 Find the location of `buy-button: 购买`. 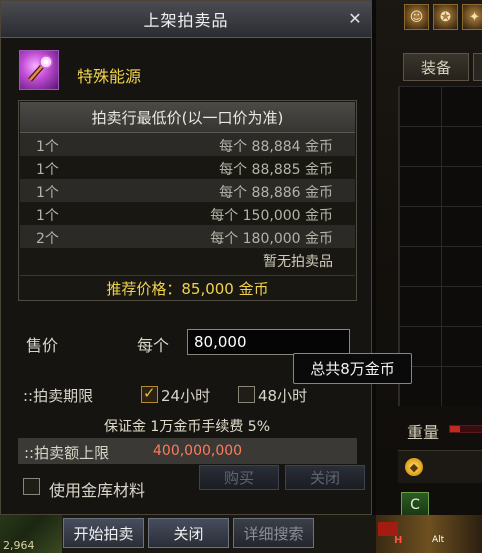

buy-button: 购买 is located at coordinates (239, 477).